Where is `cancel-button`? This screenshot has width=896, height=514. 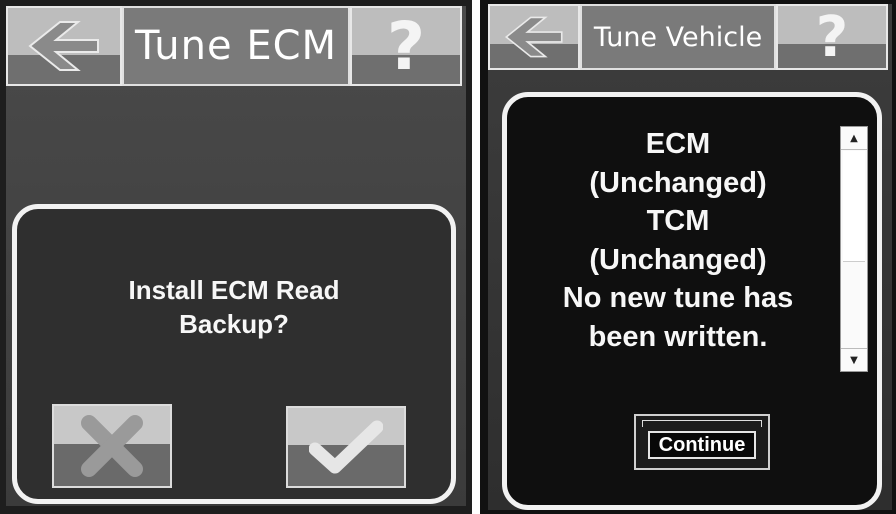 cancel-button is located at coordinates (112, 446).